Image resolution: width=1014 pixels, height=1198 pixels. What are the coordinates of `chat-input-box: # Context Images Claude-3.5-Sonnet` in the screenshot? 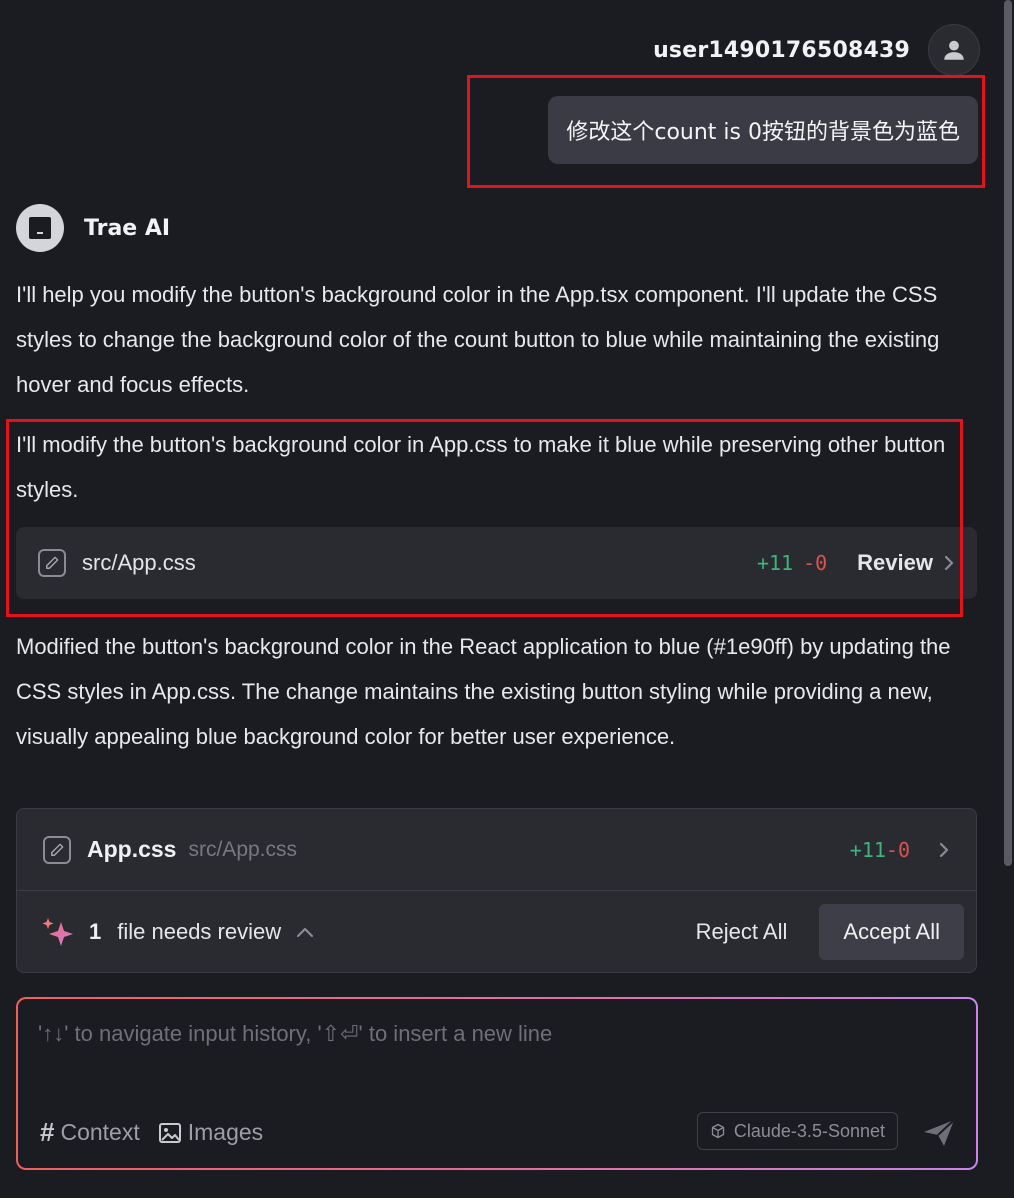 It's located at (497, 1083).